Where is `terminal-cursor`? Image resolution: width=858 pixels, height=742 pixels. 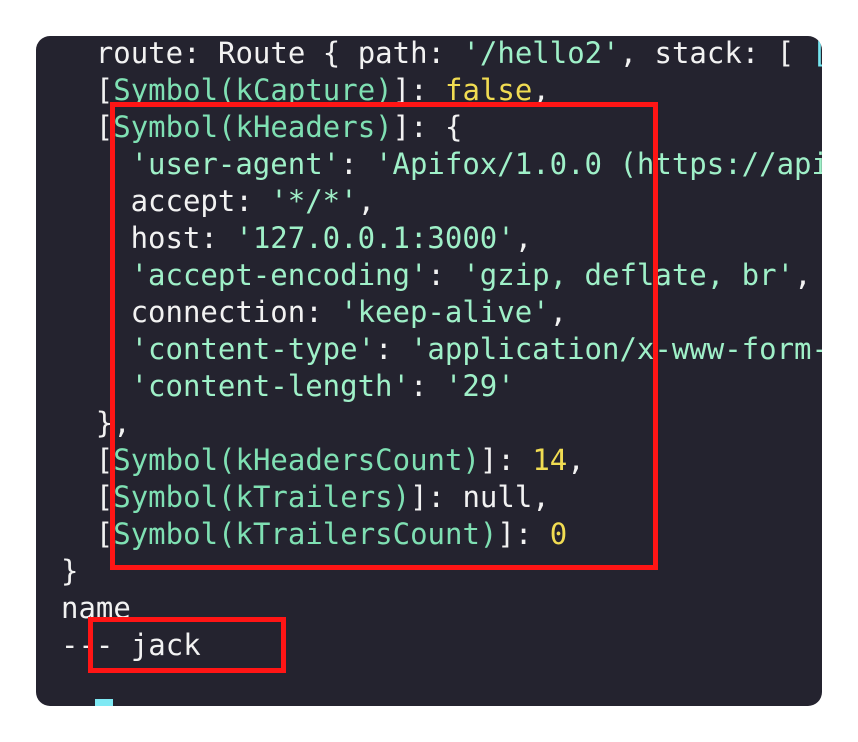
terminal-cursor is located at coordinates (104, 702).